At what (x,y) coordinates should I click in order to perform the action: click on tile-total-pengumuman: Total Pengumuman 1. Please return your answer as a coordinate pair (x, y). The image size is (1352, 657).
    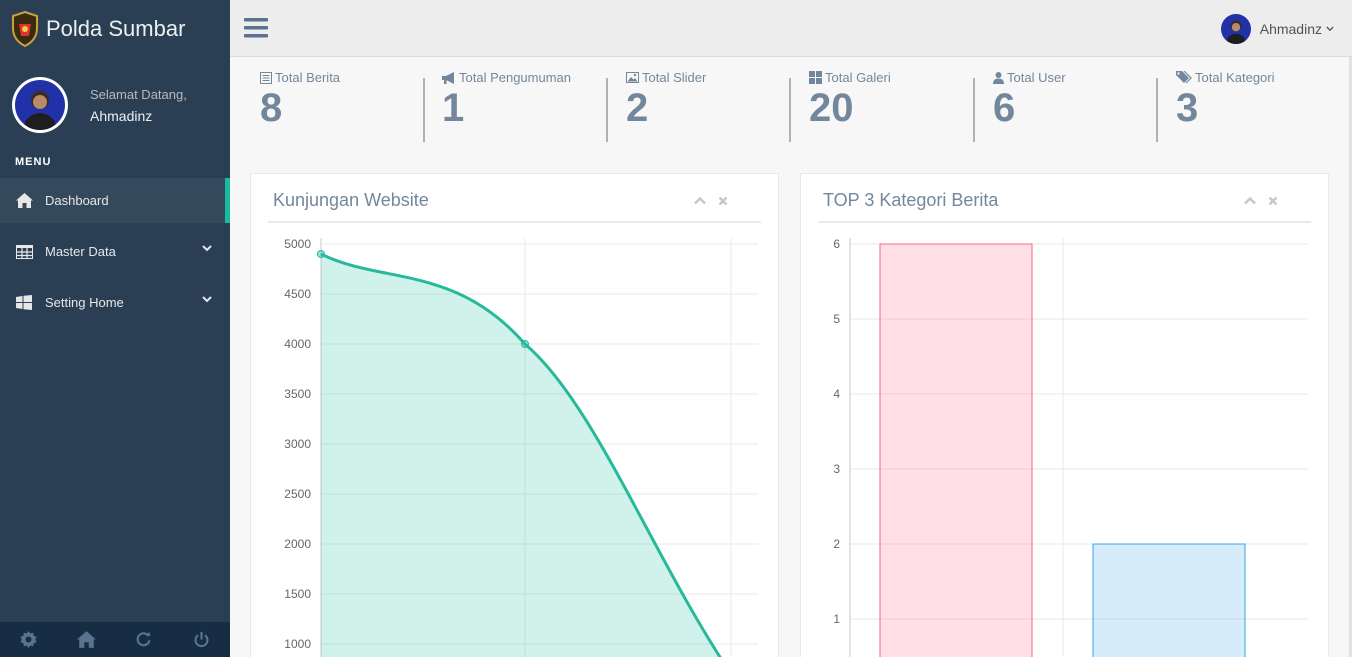
    Looking at the image, I should click on (506, 106).